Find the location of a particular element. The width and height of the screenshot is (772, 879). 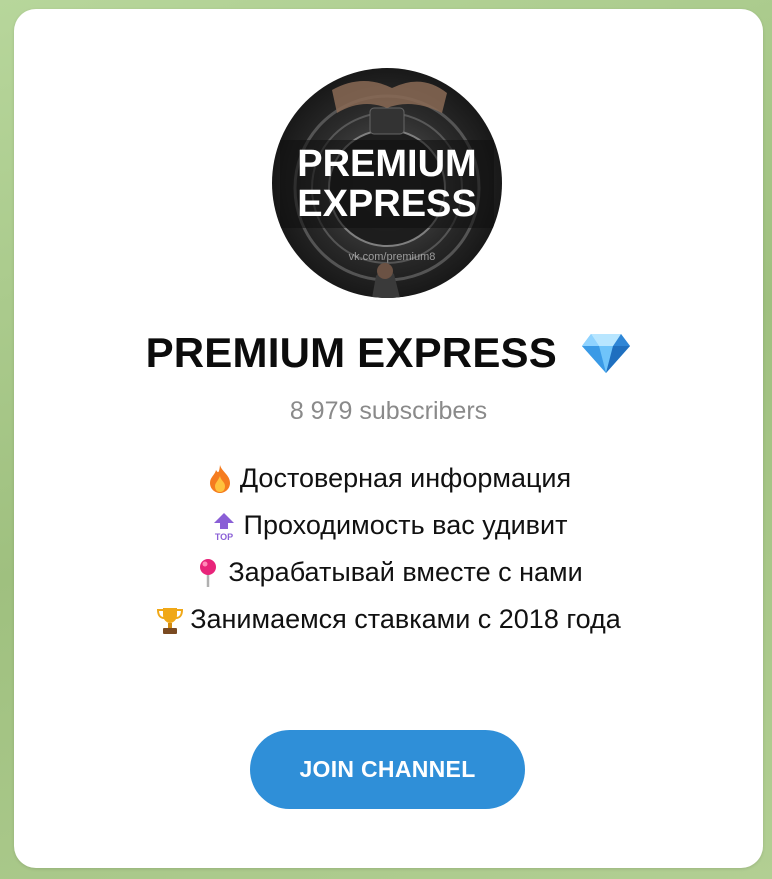

description-line: Зарабатывай вместе с нами is located at coordinates (388, 572).